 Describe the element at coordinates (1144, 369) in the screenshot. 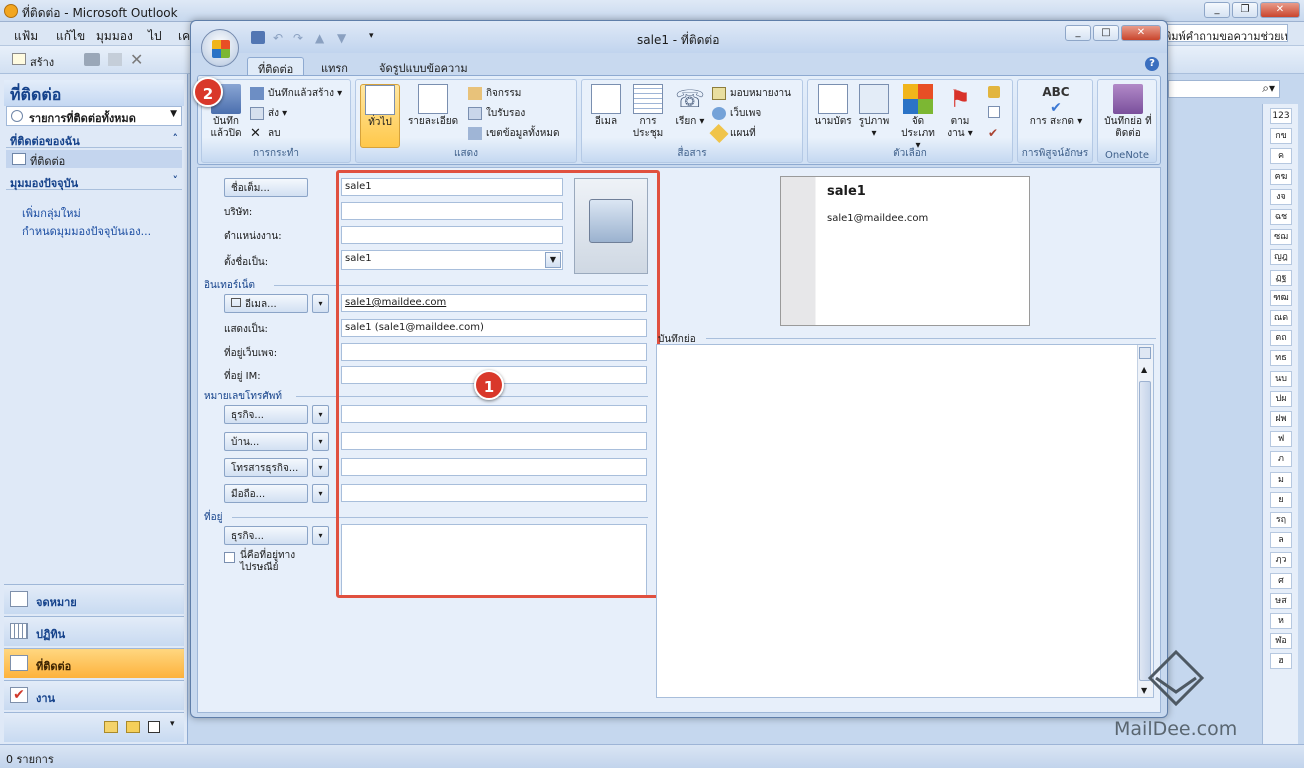

I see `scroll-up-icon: ▲` at that location.